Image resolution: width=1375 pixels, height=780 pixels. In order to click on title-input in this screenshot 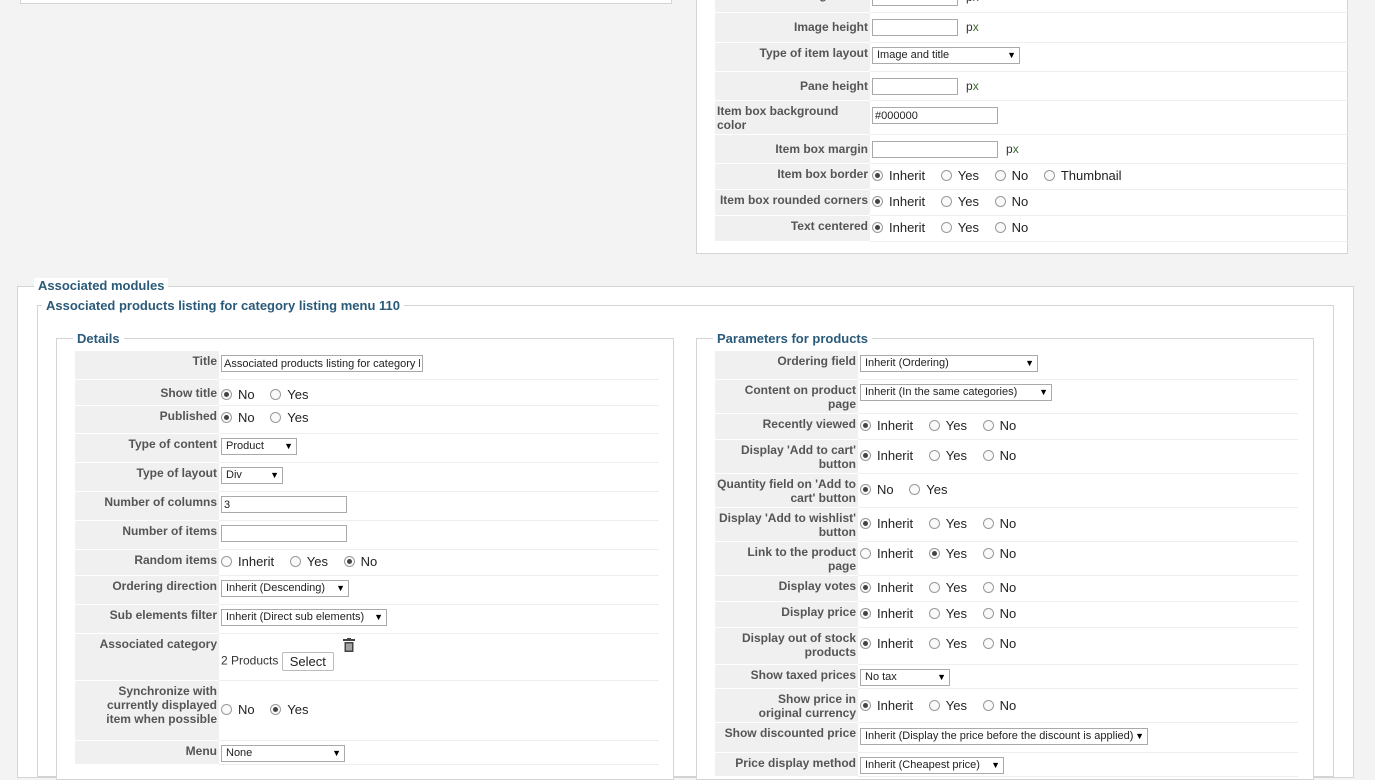, I will do `click(322, 363)`.